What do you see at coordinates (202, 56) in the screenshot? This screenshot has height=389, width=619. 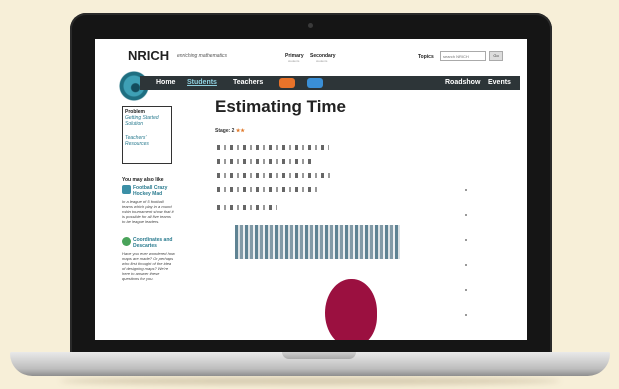 I see `site-tagline: enriching mathematics` at bounding box center [202, 56].